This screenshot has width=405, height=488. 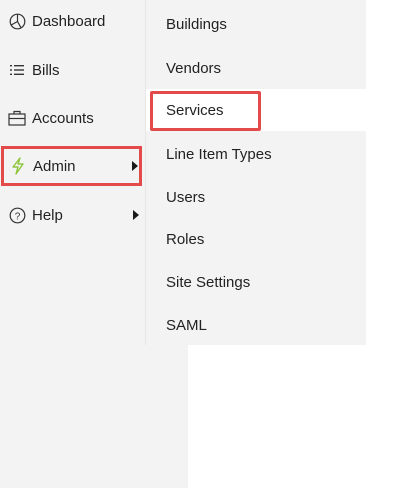 I want to click on submenu-item-label: Vendors, so click(x=194, y=68).